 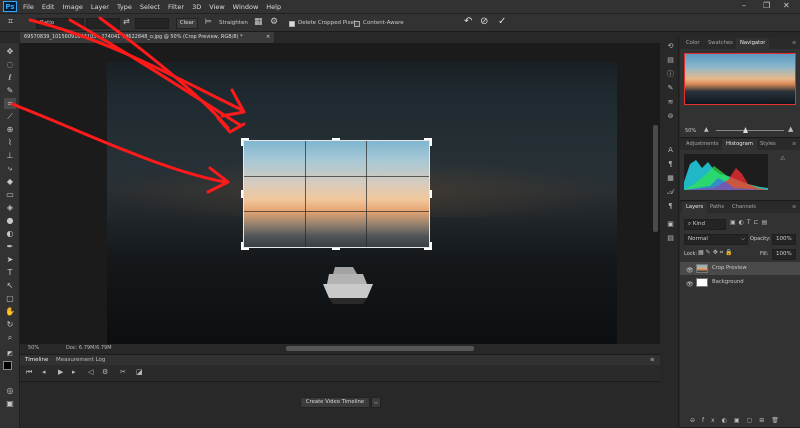 What do you see at coordinates (670, 74) in the screenshot?
I see `info-icon: ⓘ` at bounding box center [670, 74].